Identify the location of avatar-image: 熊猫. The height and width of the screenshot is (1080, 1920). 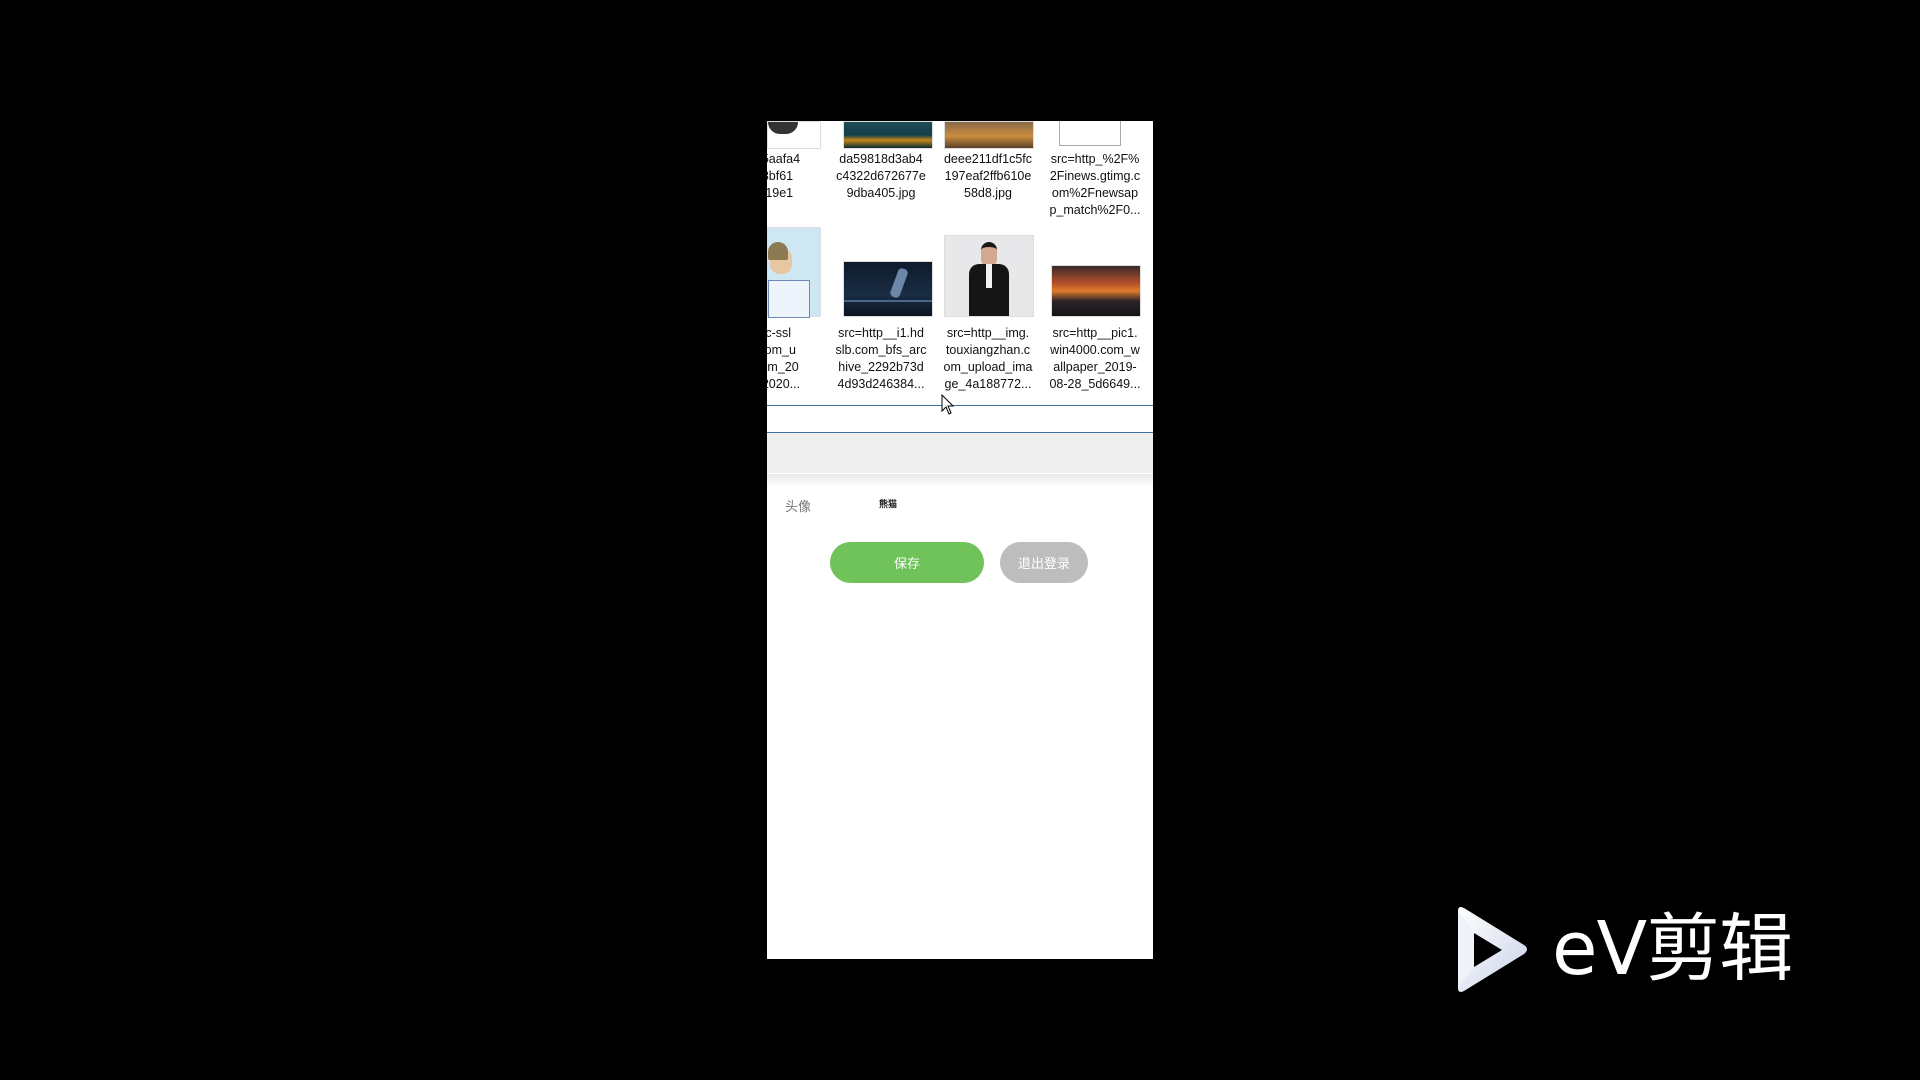
(888, 503).